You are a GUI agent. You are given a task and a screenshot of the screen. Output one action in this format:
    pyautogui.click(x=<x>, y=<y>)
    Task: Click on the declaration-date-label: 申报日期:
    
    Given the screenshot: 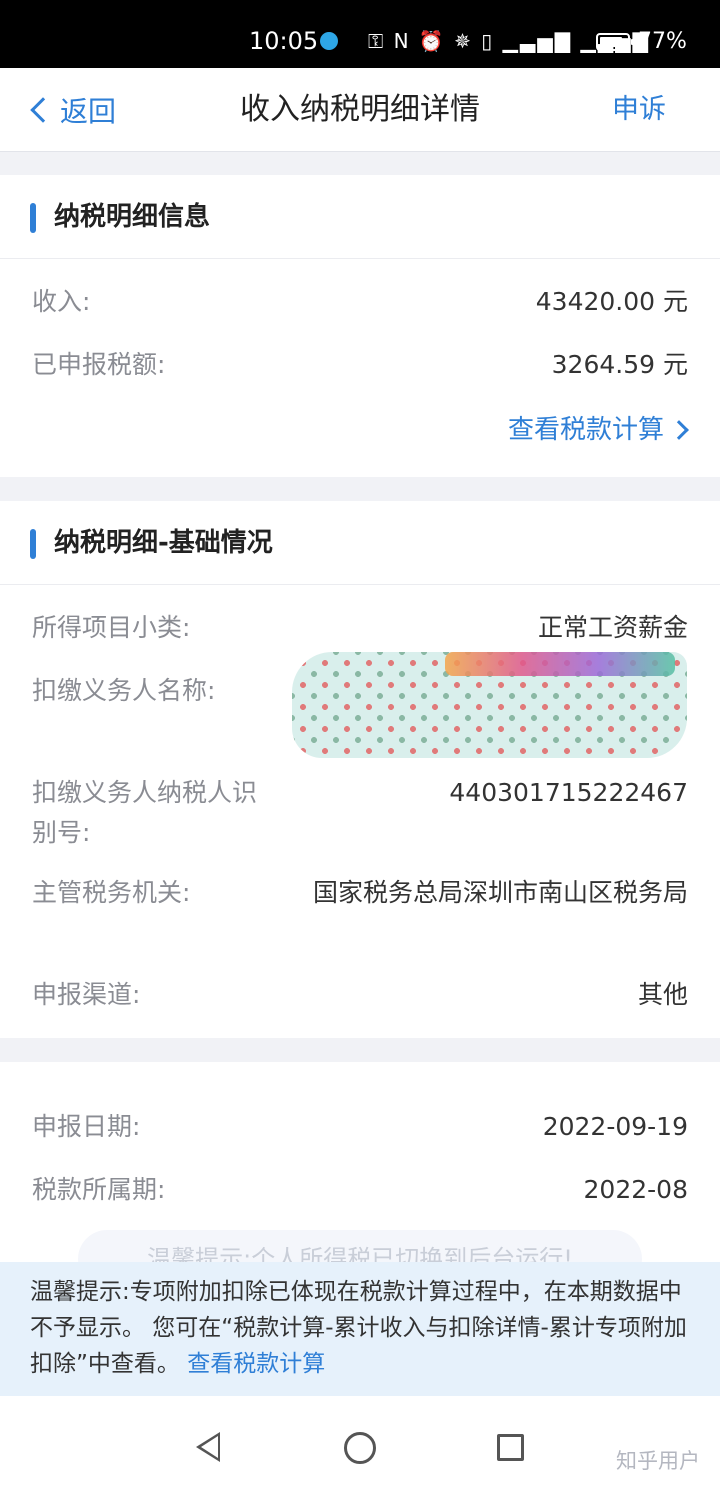 What is the action you would take?
    pyautogui.click(x=86, y=1126)
    